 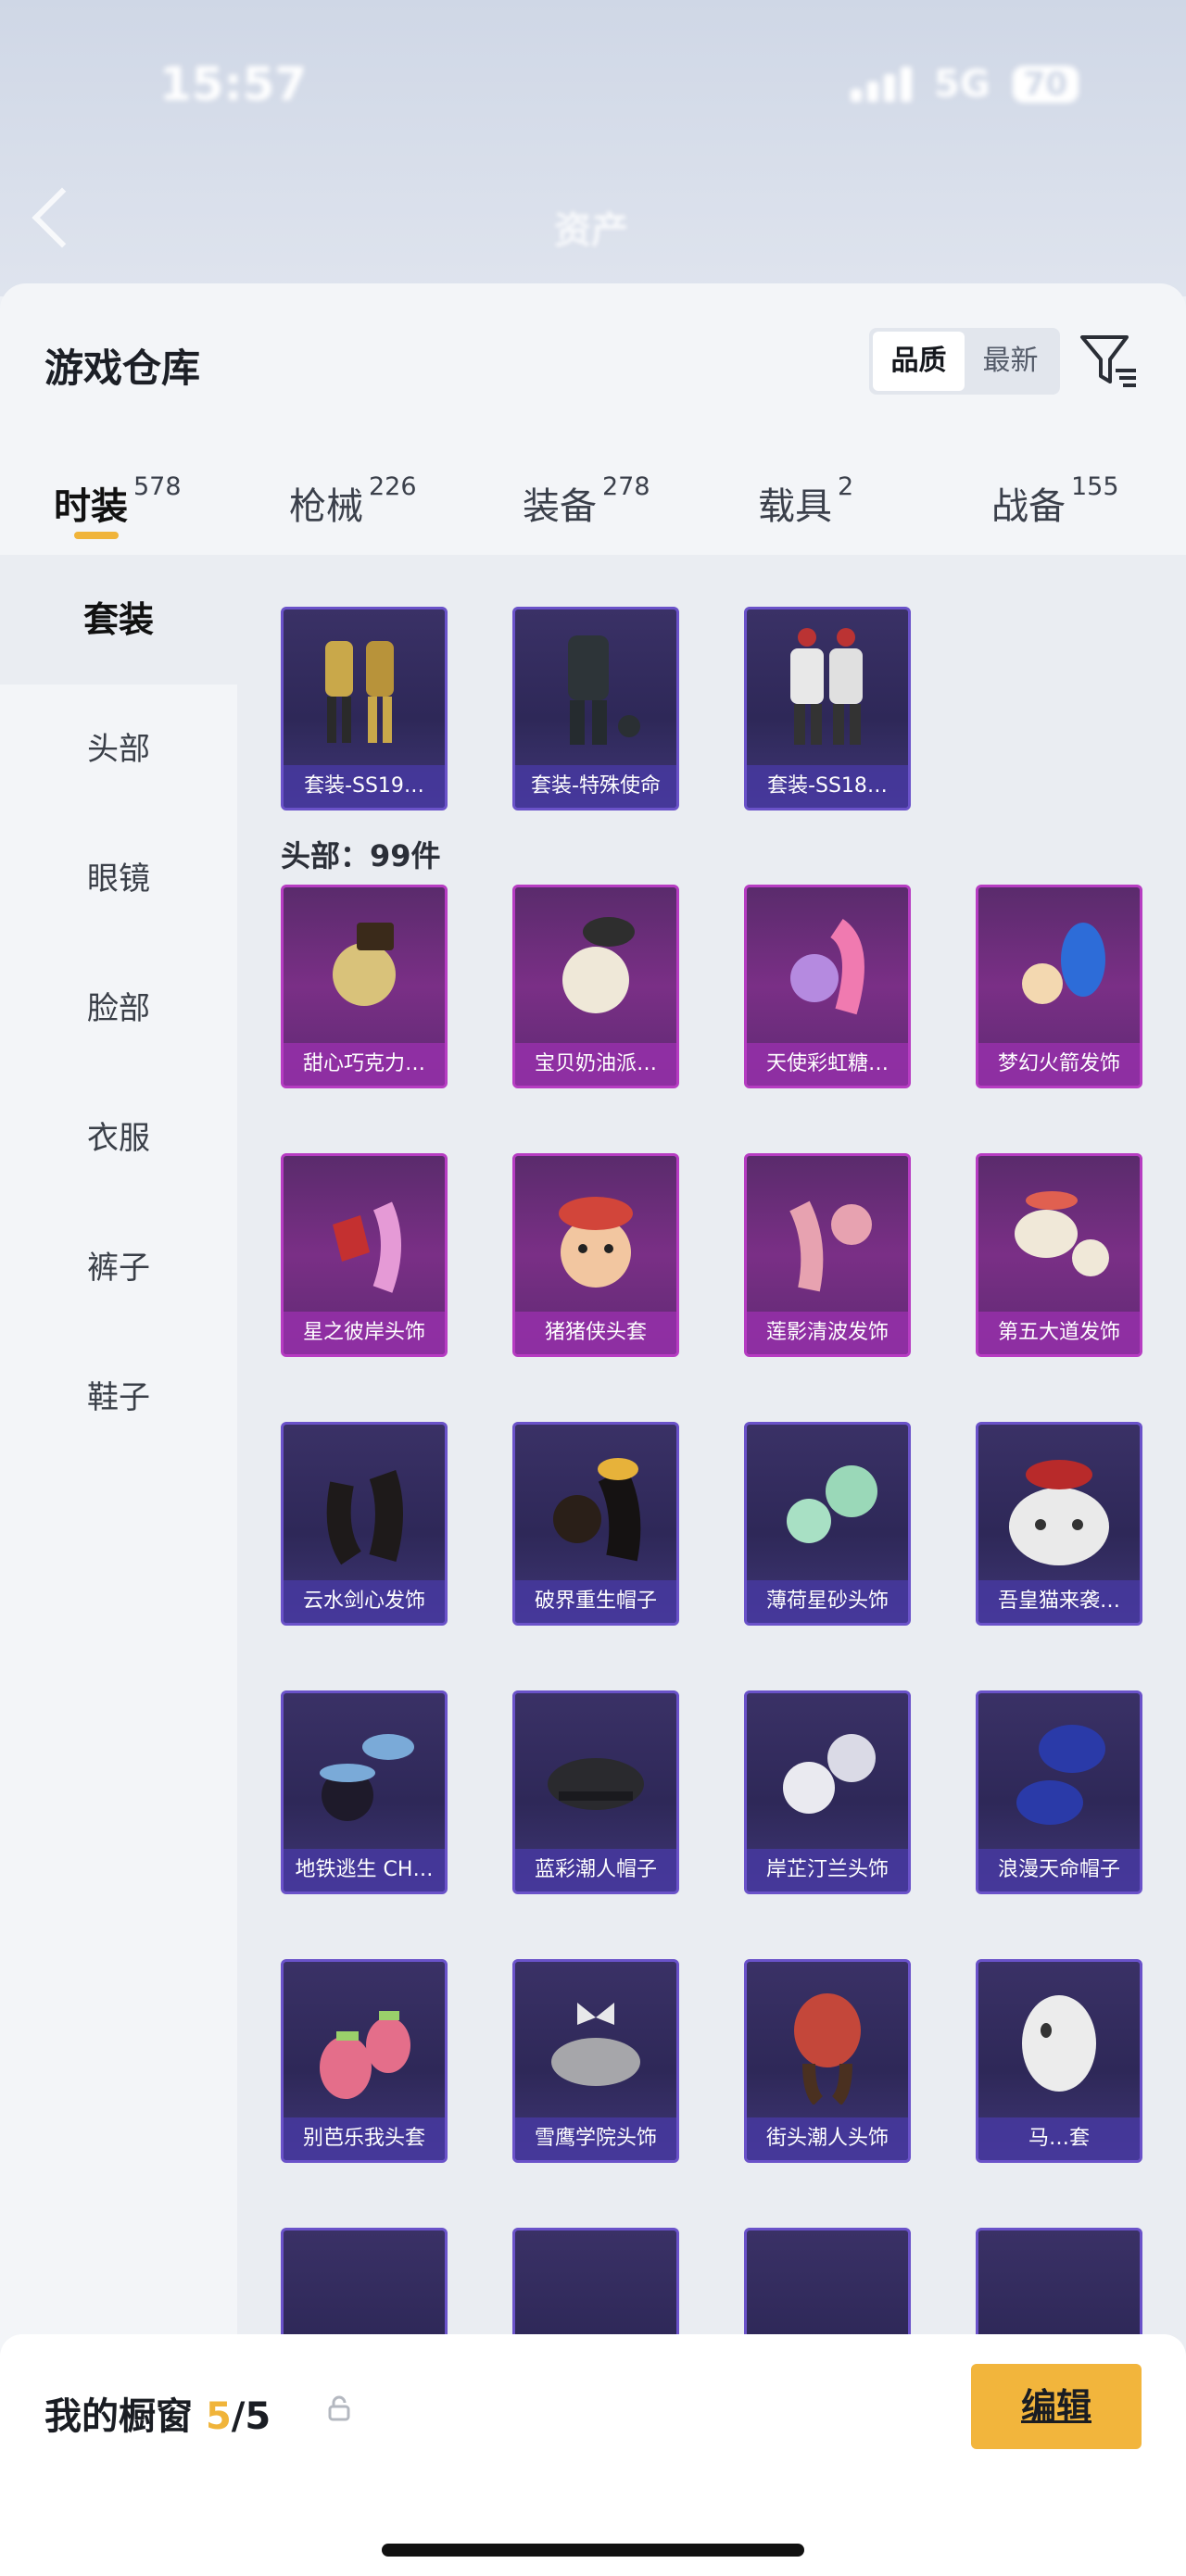 I want to click on sort-toggle: 品质 最新, so click(x=964, y=361).